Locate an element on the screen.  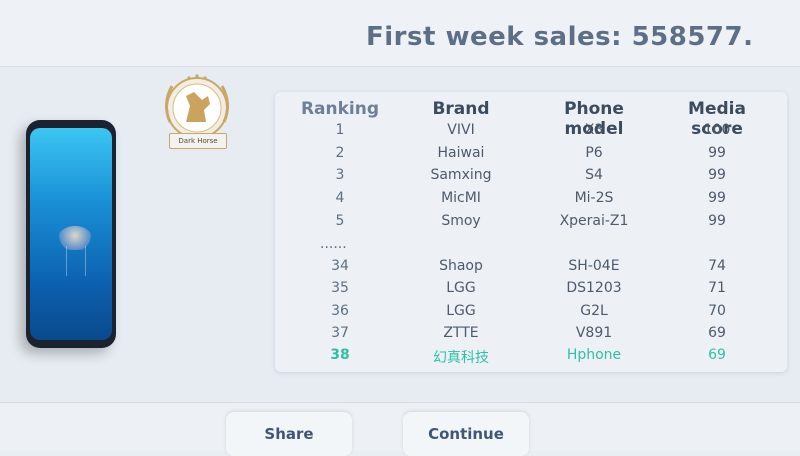
table-row-rank: 3 is located at coordinates (340, 175).